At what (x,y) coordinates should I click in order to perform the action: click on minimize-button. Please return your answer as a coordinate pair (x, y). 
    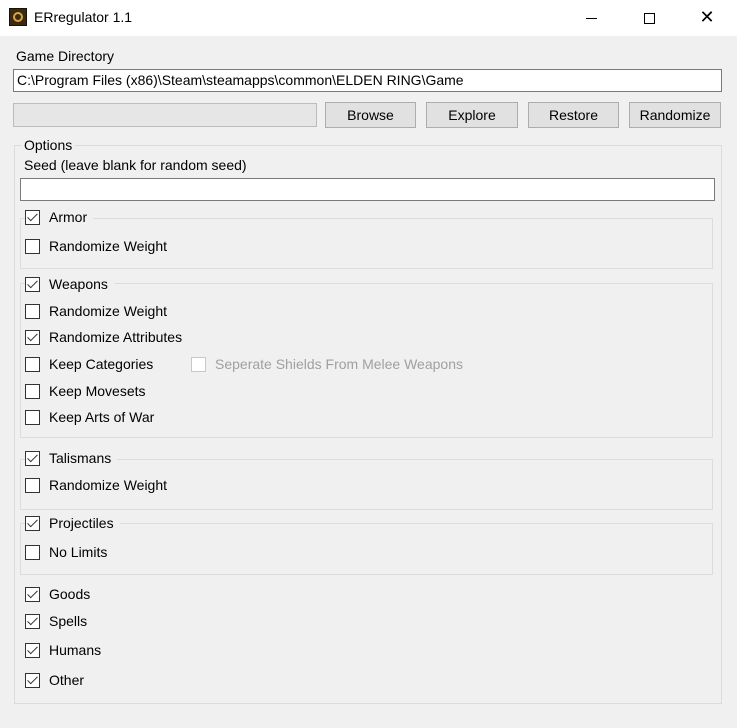
    Looking at the image, I should click on (591, 18).